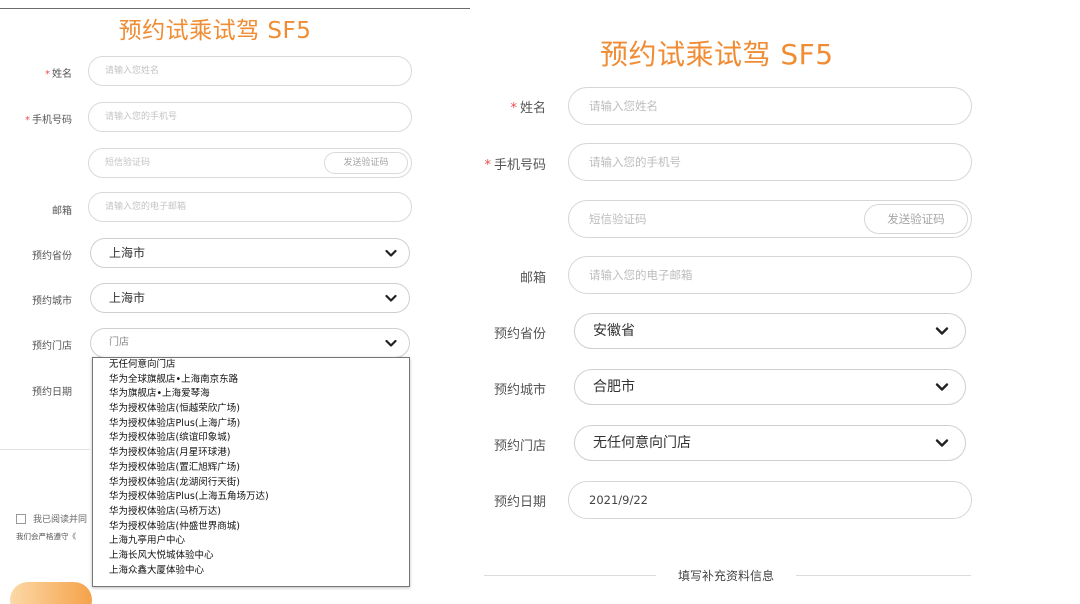  Describe the element at coordinates (614, 387) in the screenshot. I see `city-value: 合肥市` at that location.